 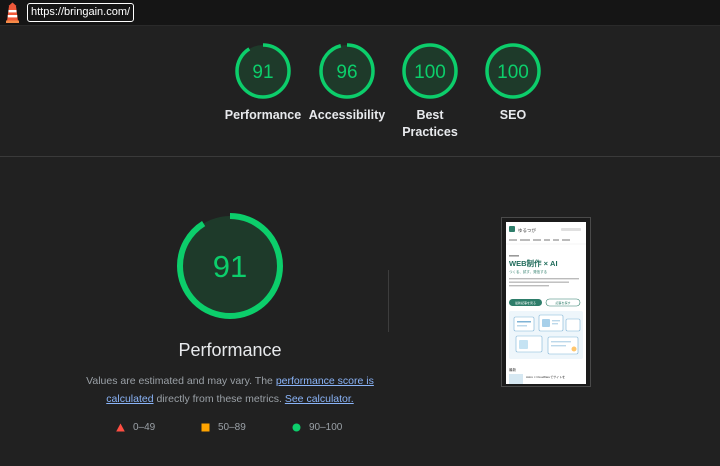 I want to click on triangle-icon, so click(x=120, y=427).